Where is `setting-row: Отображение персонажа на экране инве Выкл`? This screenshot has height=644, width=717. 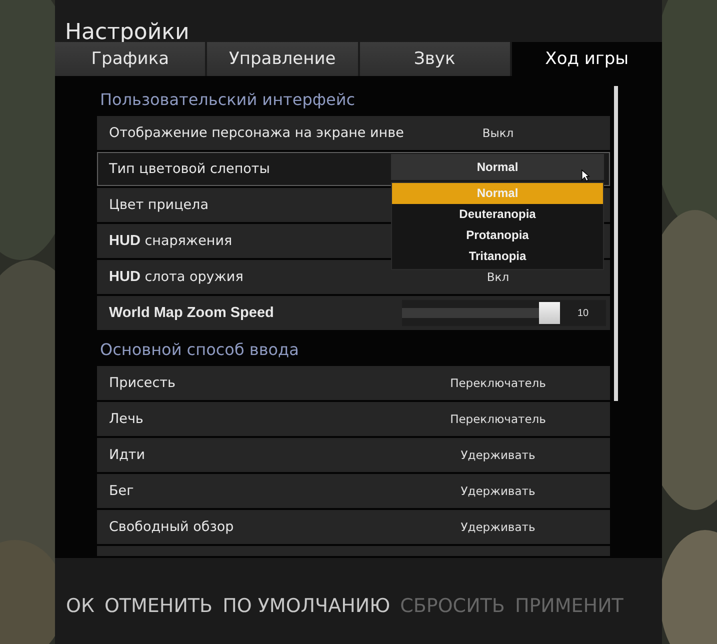 setting-row: Отображение персонажа на экране инве Выкл is located at coordinates (353, 133).